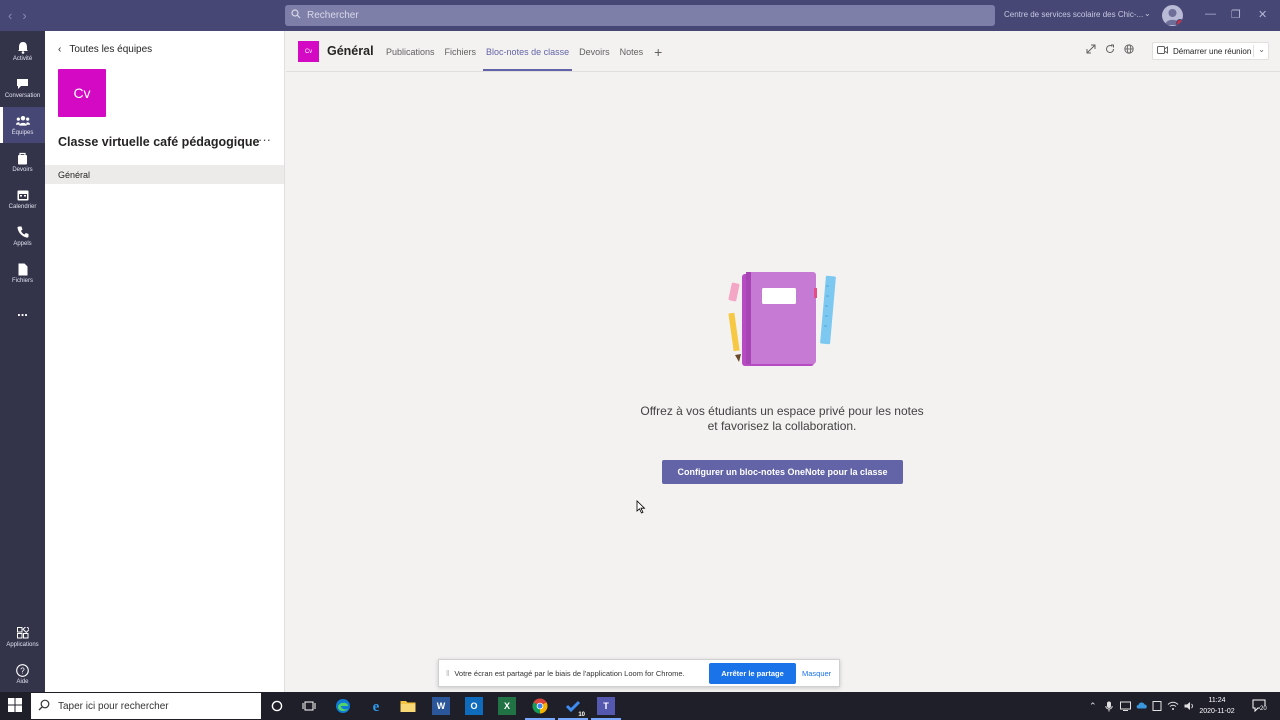 The width and height of the screenshot is (1280, 720). Describe the element at coordinates (343, 706) in the screenshot. I see `edge-icon` at that location.